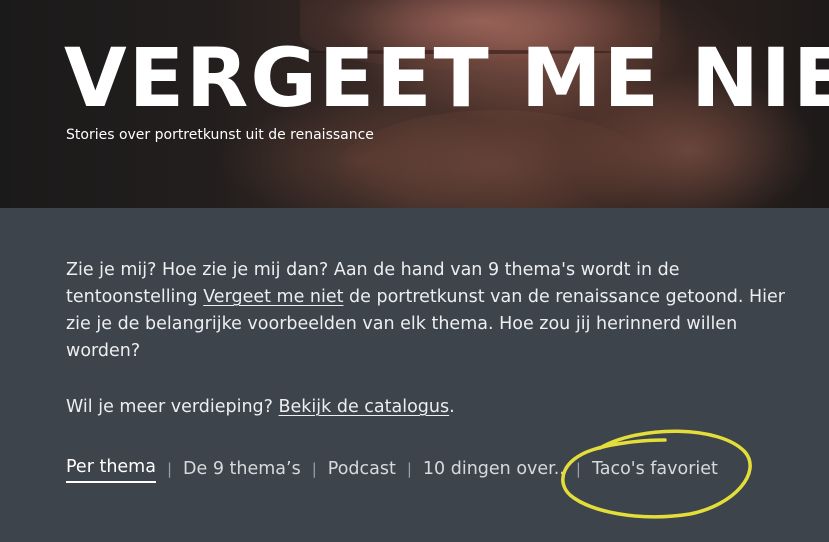 This screenshot has height=542, width=829. Describe the element at coordinates (364, 407) in the screenshot. I see `catalogue-link: Bekijk de catalogus` at that location.